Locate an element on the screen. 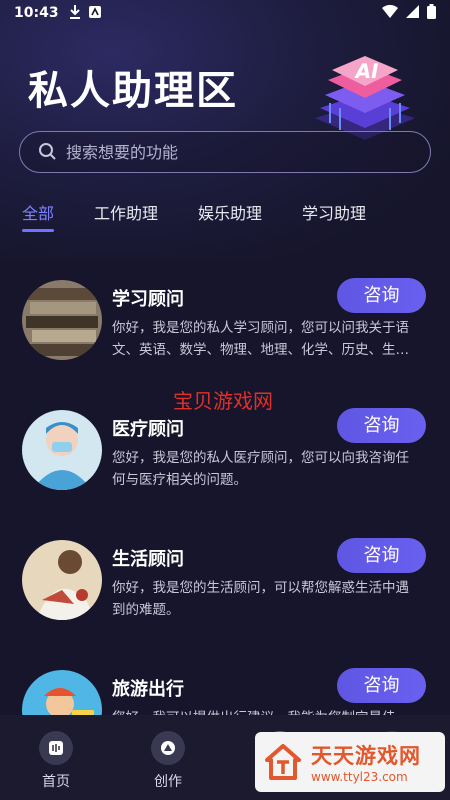  tab-work-assistant: 工作助理 is located at coordinates (126, 217).